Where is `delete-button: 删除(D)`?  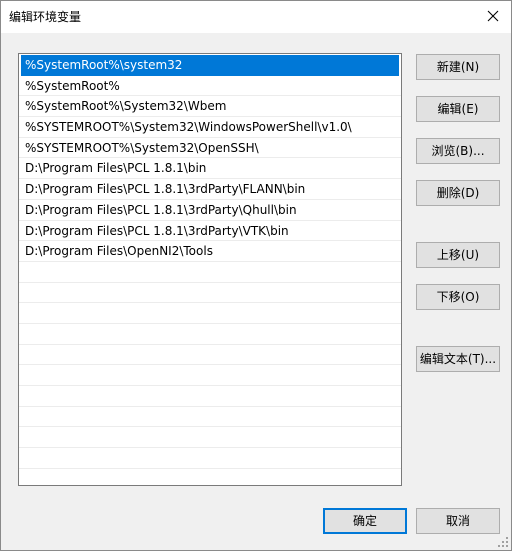 delete-button: 删除(D) is located at coordinates (458, 193).